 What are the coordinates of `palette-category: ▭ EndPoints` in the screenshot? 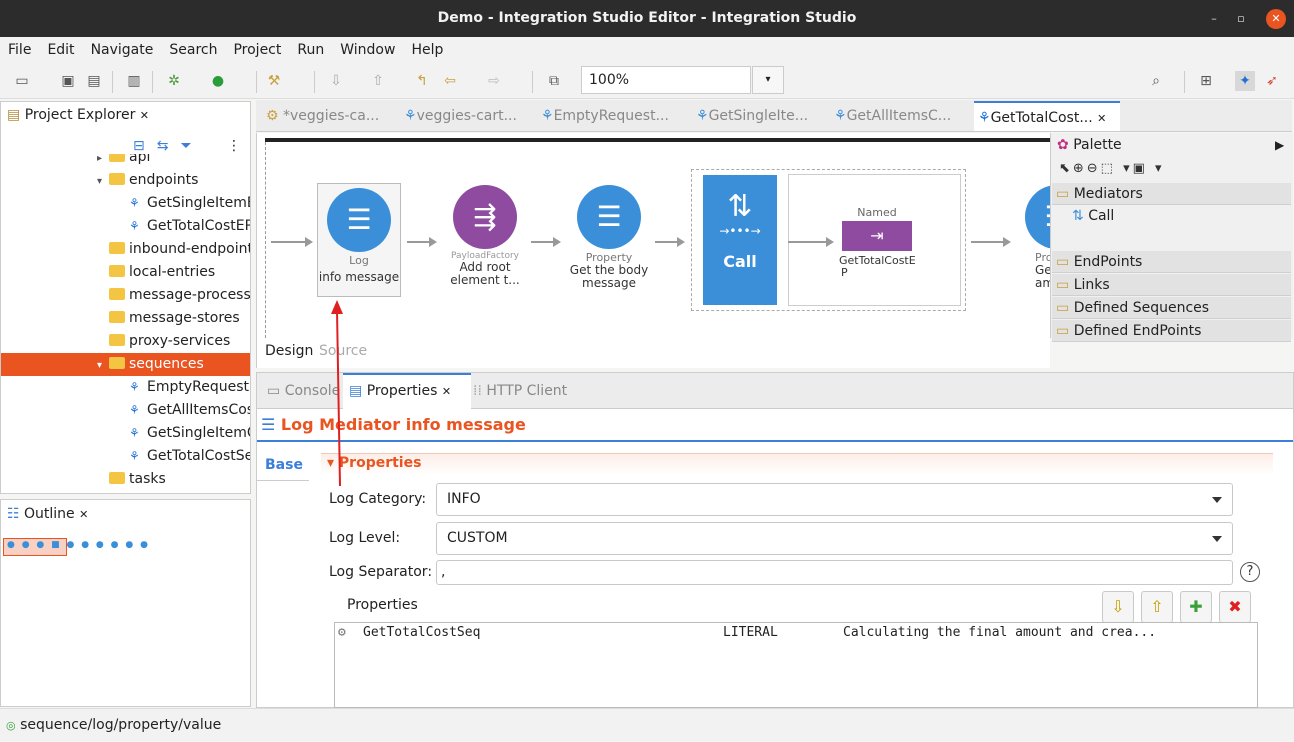 It's located at (1171, 262).